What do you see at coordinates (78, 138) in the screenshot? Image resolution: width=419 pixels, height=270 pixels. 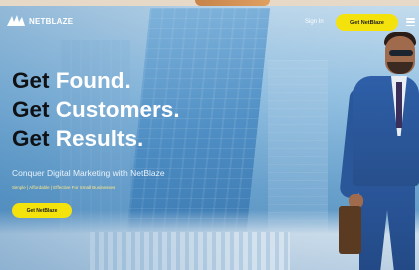 I see `headline-line: Get Results.` at bounding box center [78, 138].